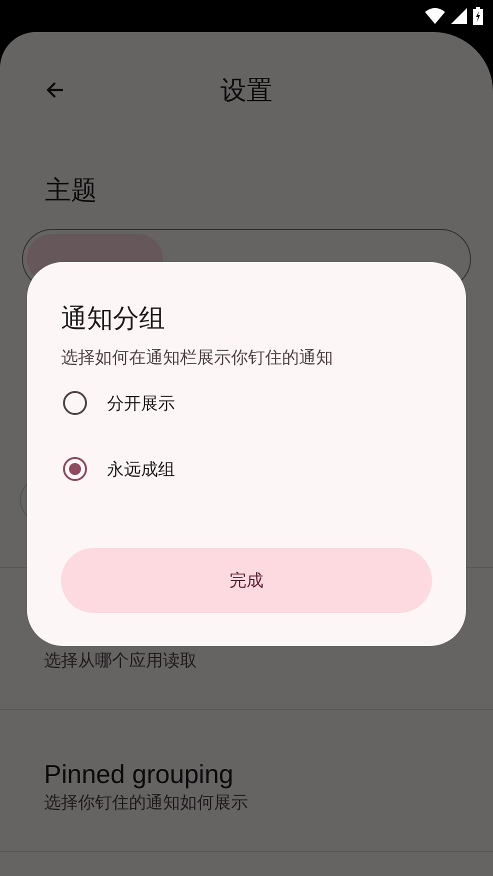 Image resolution: width=493 pixels, height=876 pixels. I want to click on battery-icon, so click(478, 16).